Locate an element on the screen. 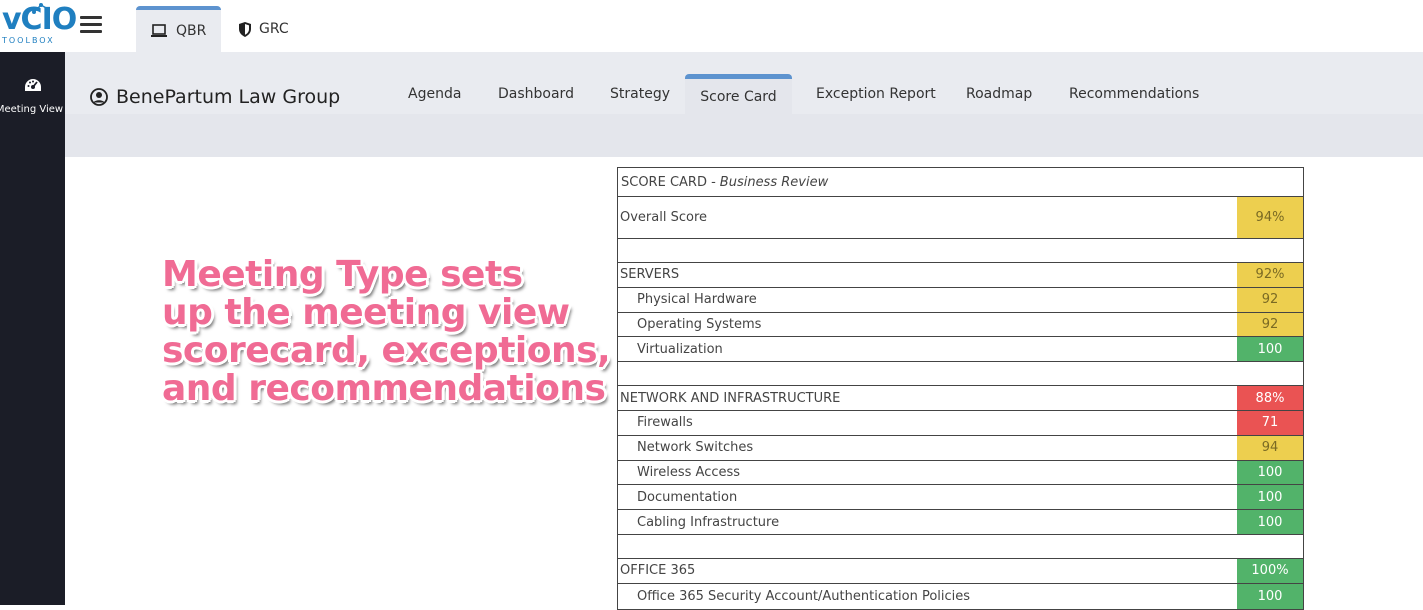  item-label: Cabling Infrastructure is located at coordinates (927, 522).